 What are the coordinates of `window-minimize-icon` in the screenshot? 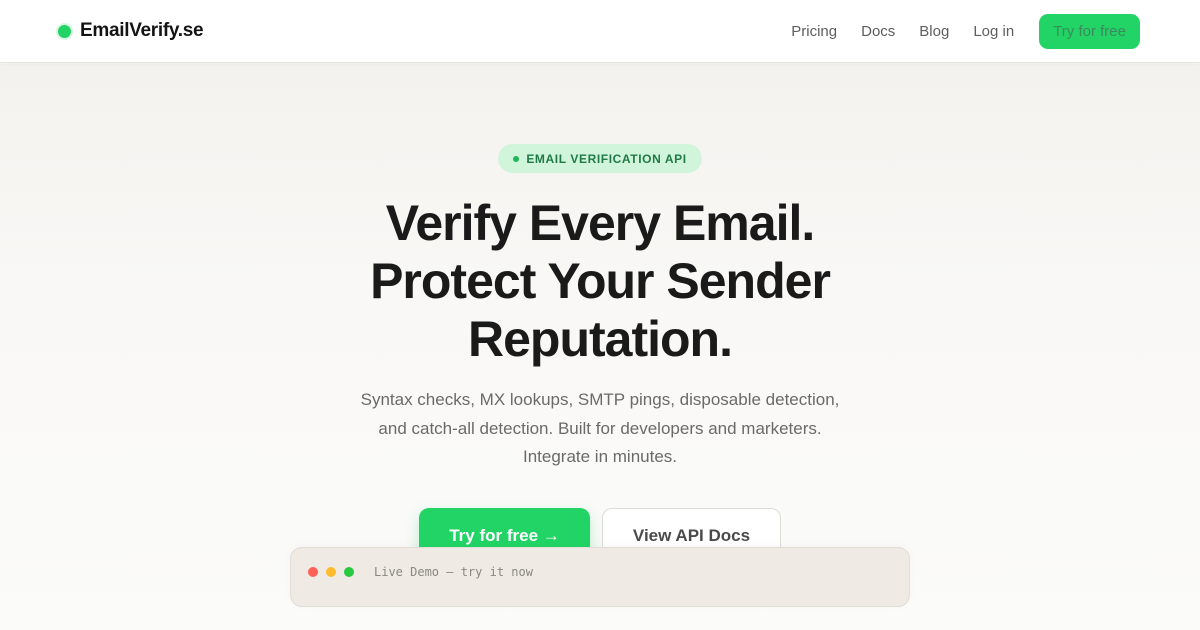 It's located at (331, 572).